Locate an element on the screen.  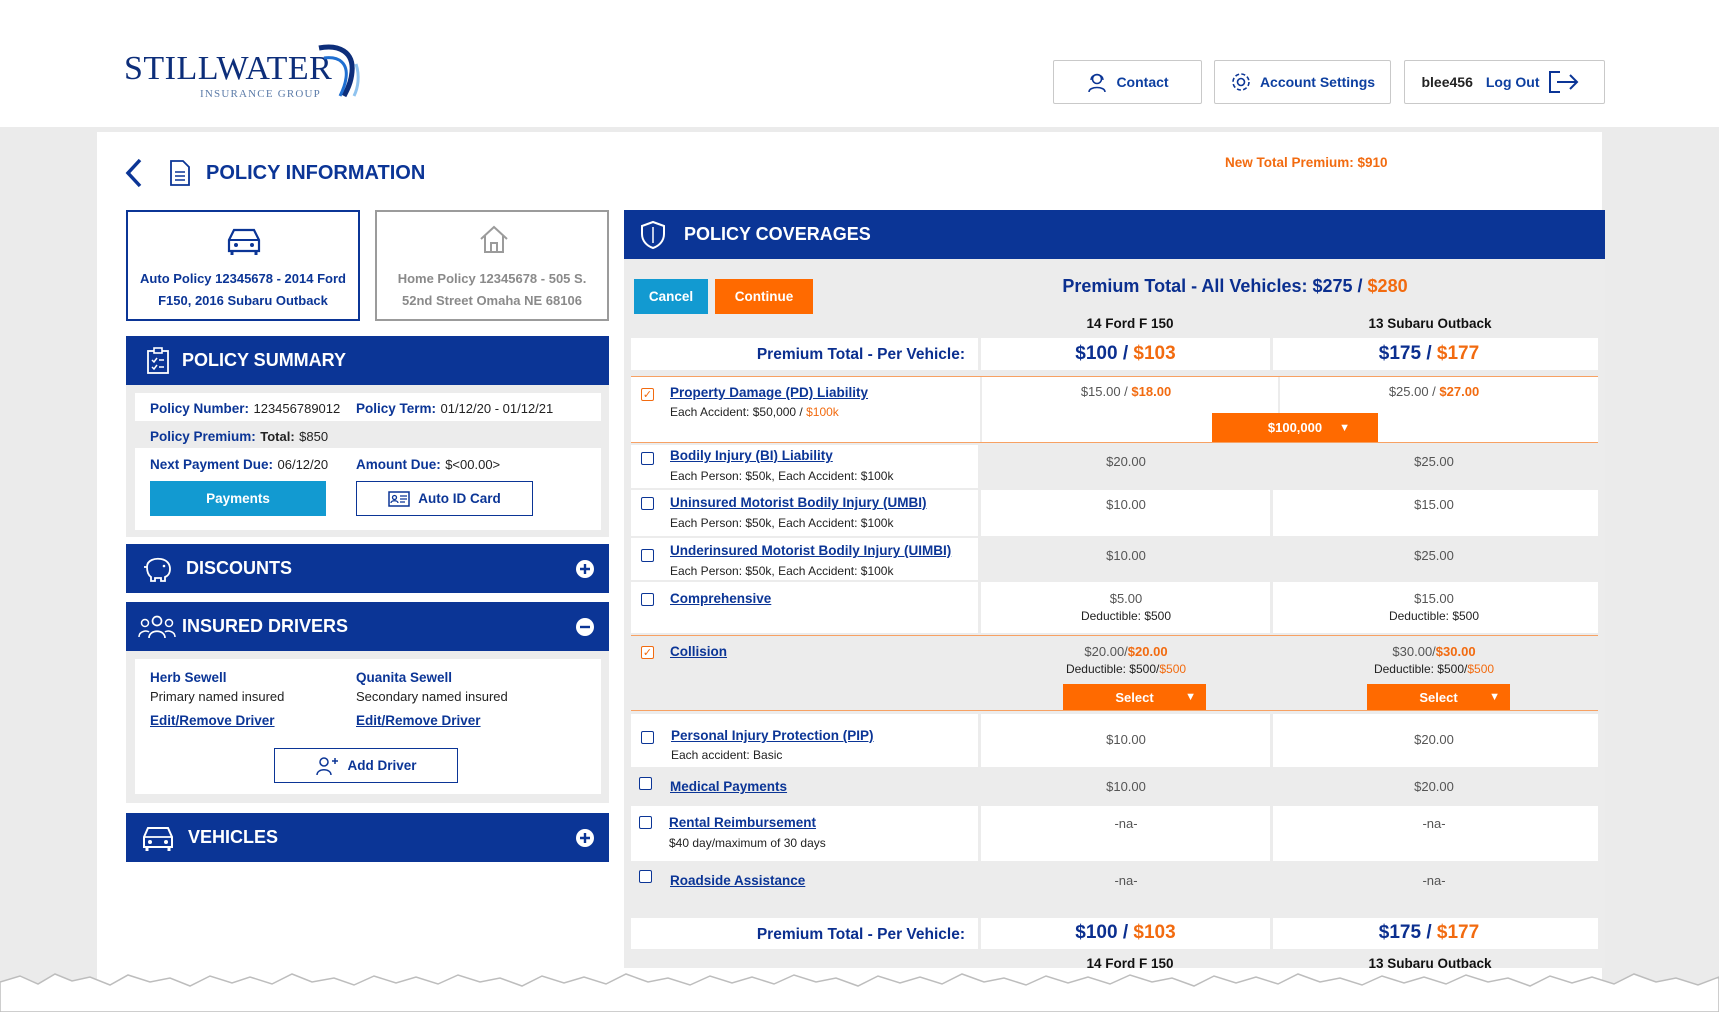
umbi-checkbox is located at coordinates (647, 503).